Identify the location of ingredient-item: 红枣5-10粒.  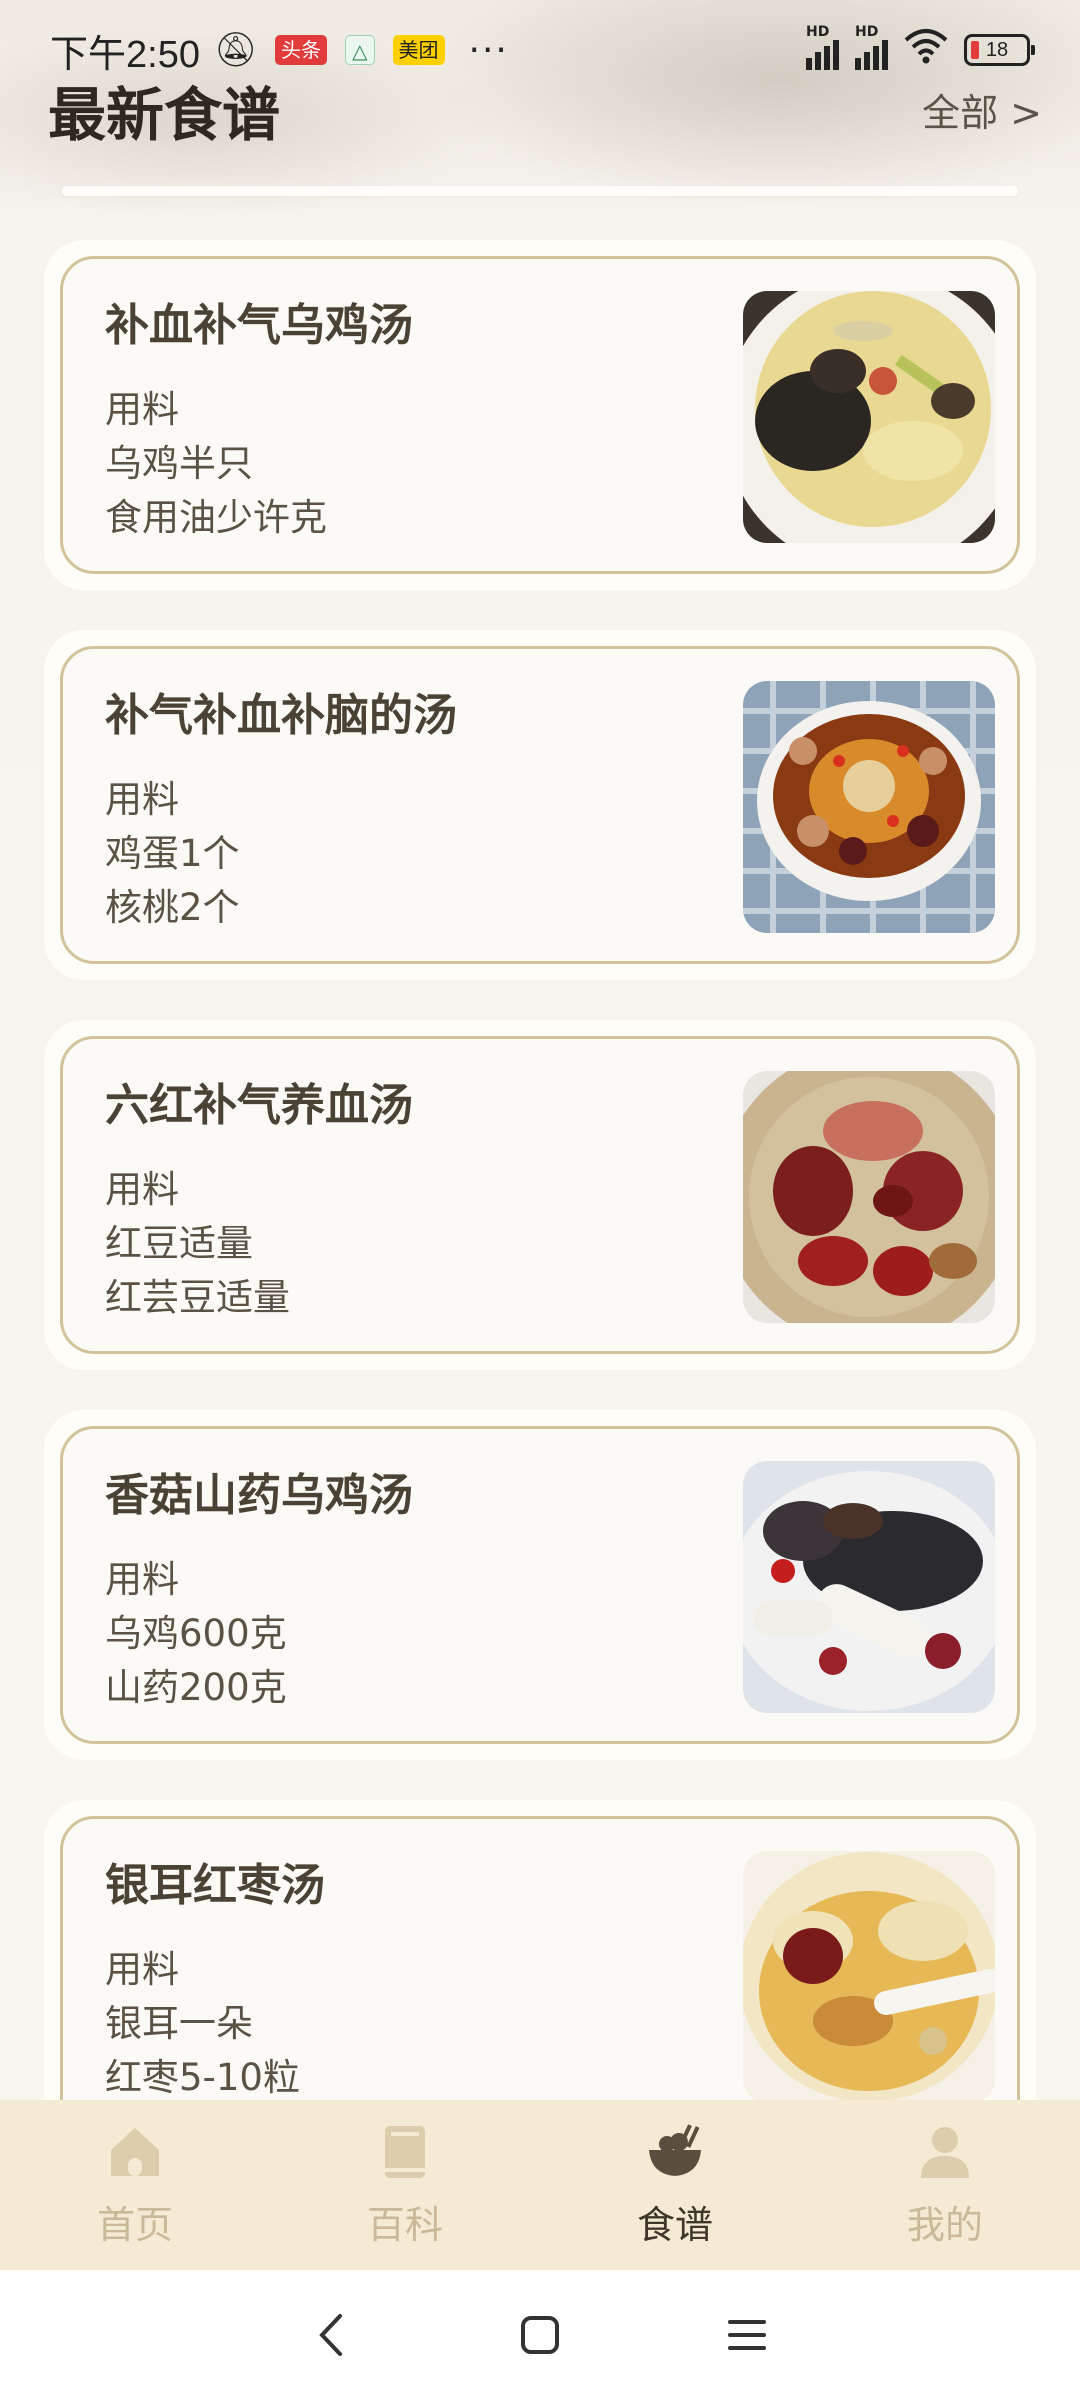
(202, 2077).